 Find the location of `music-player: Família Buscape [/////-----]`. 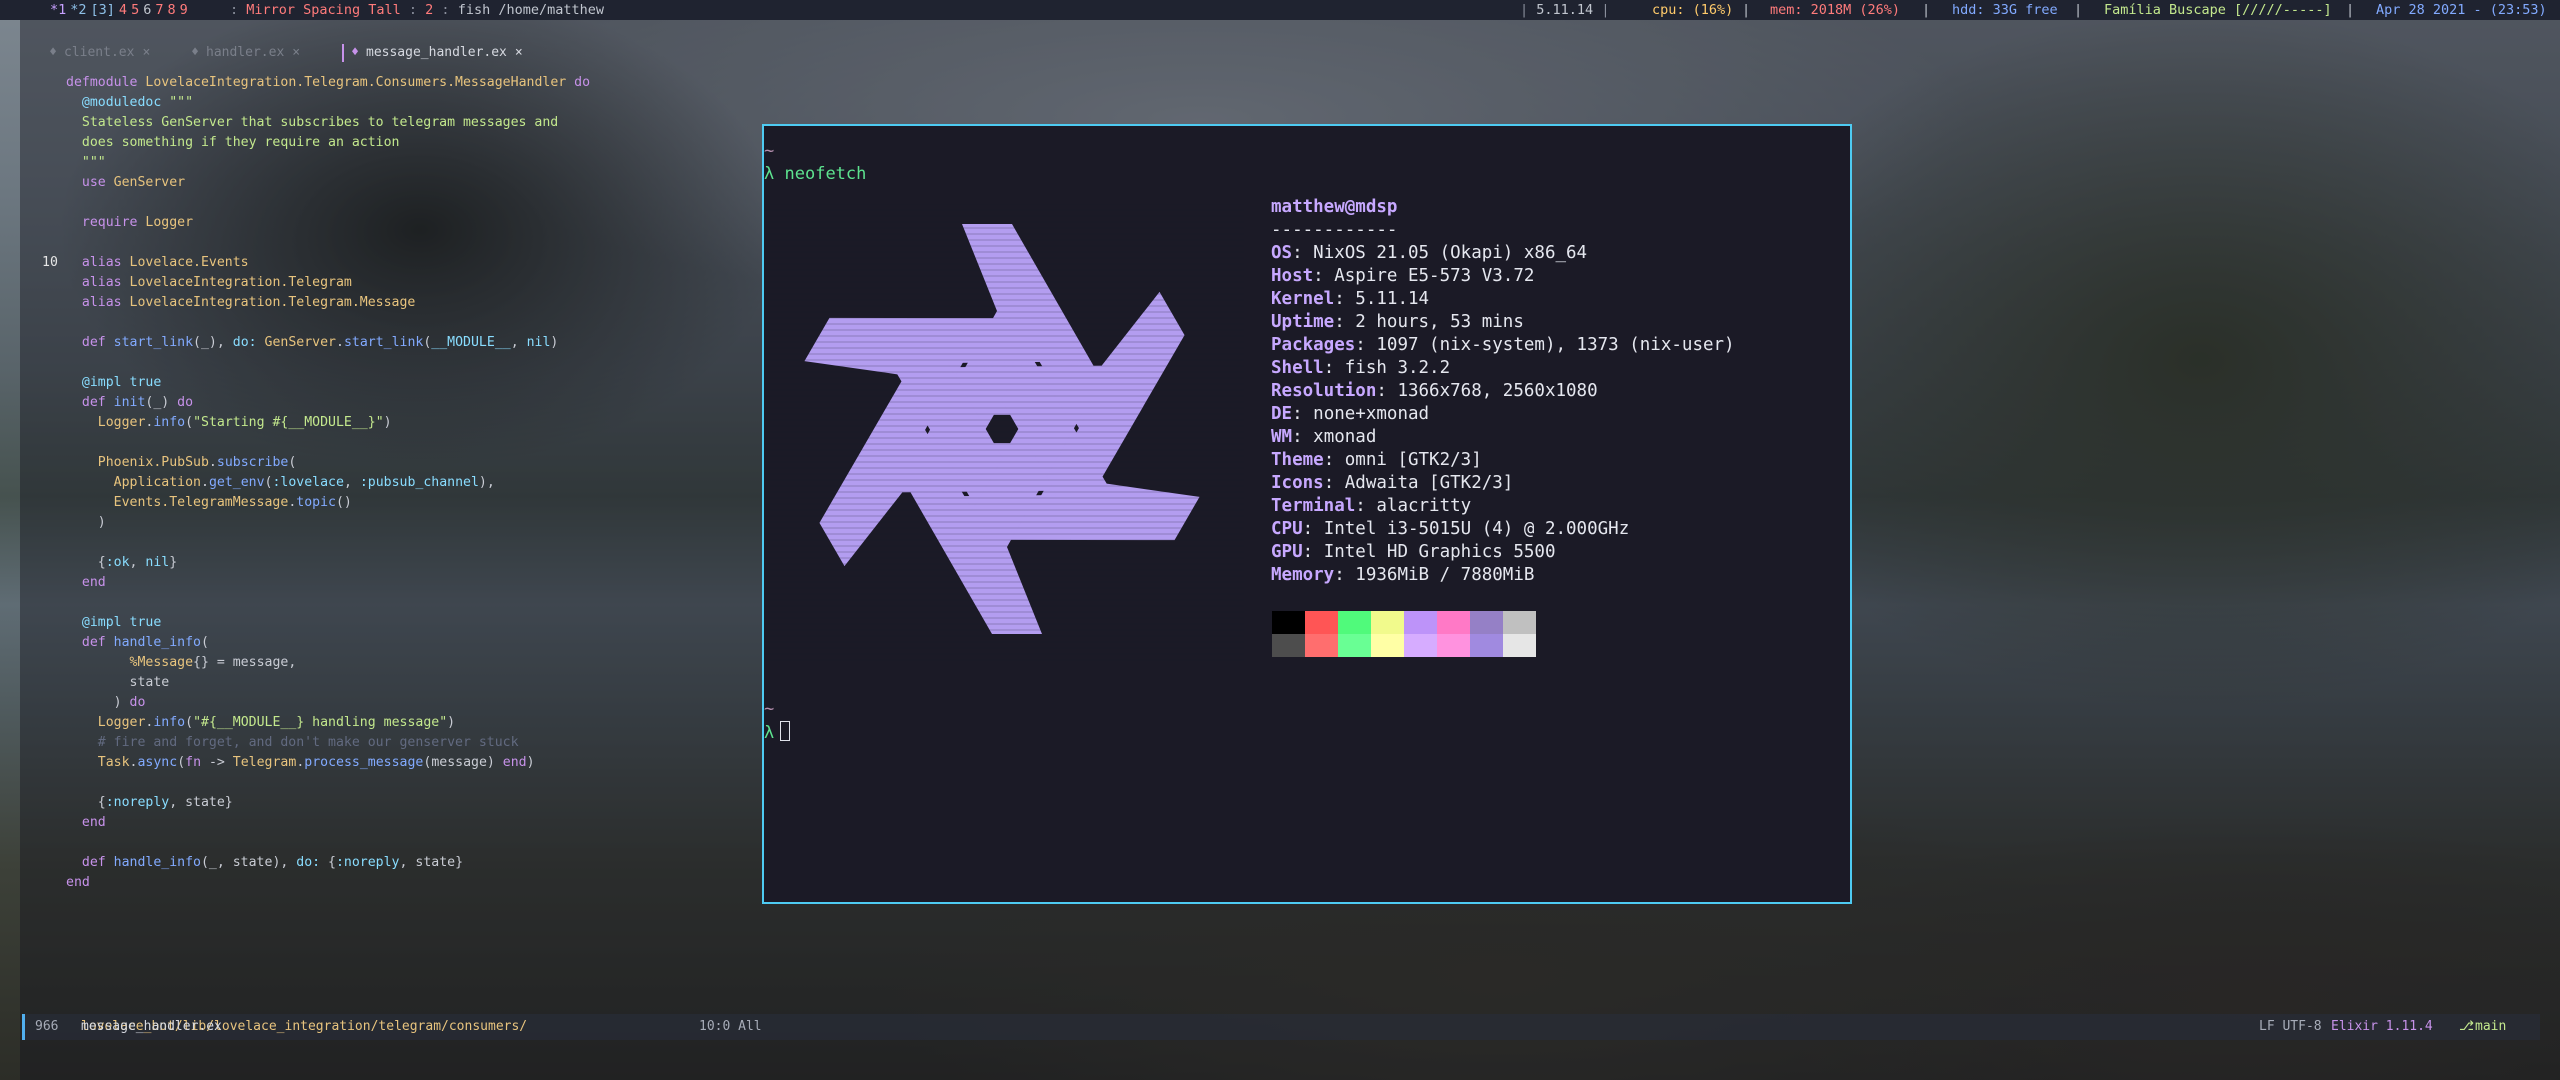

music-player: Família Buscape [/////-----] is located at coordinates (2218, 10).